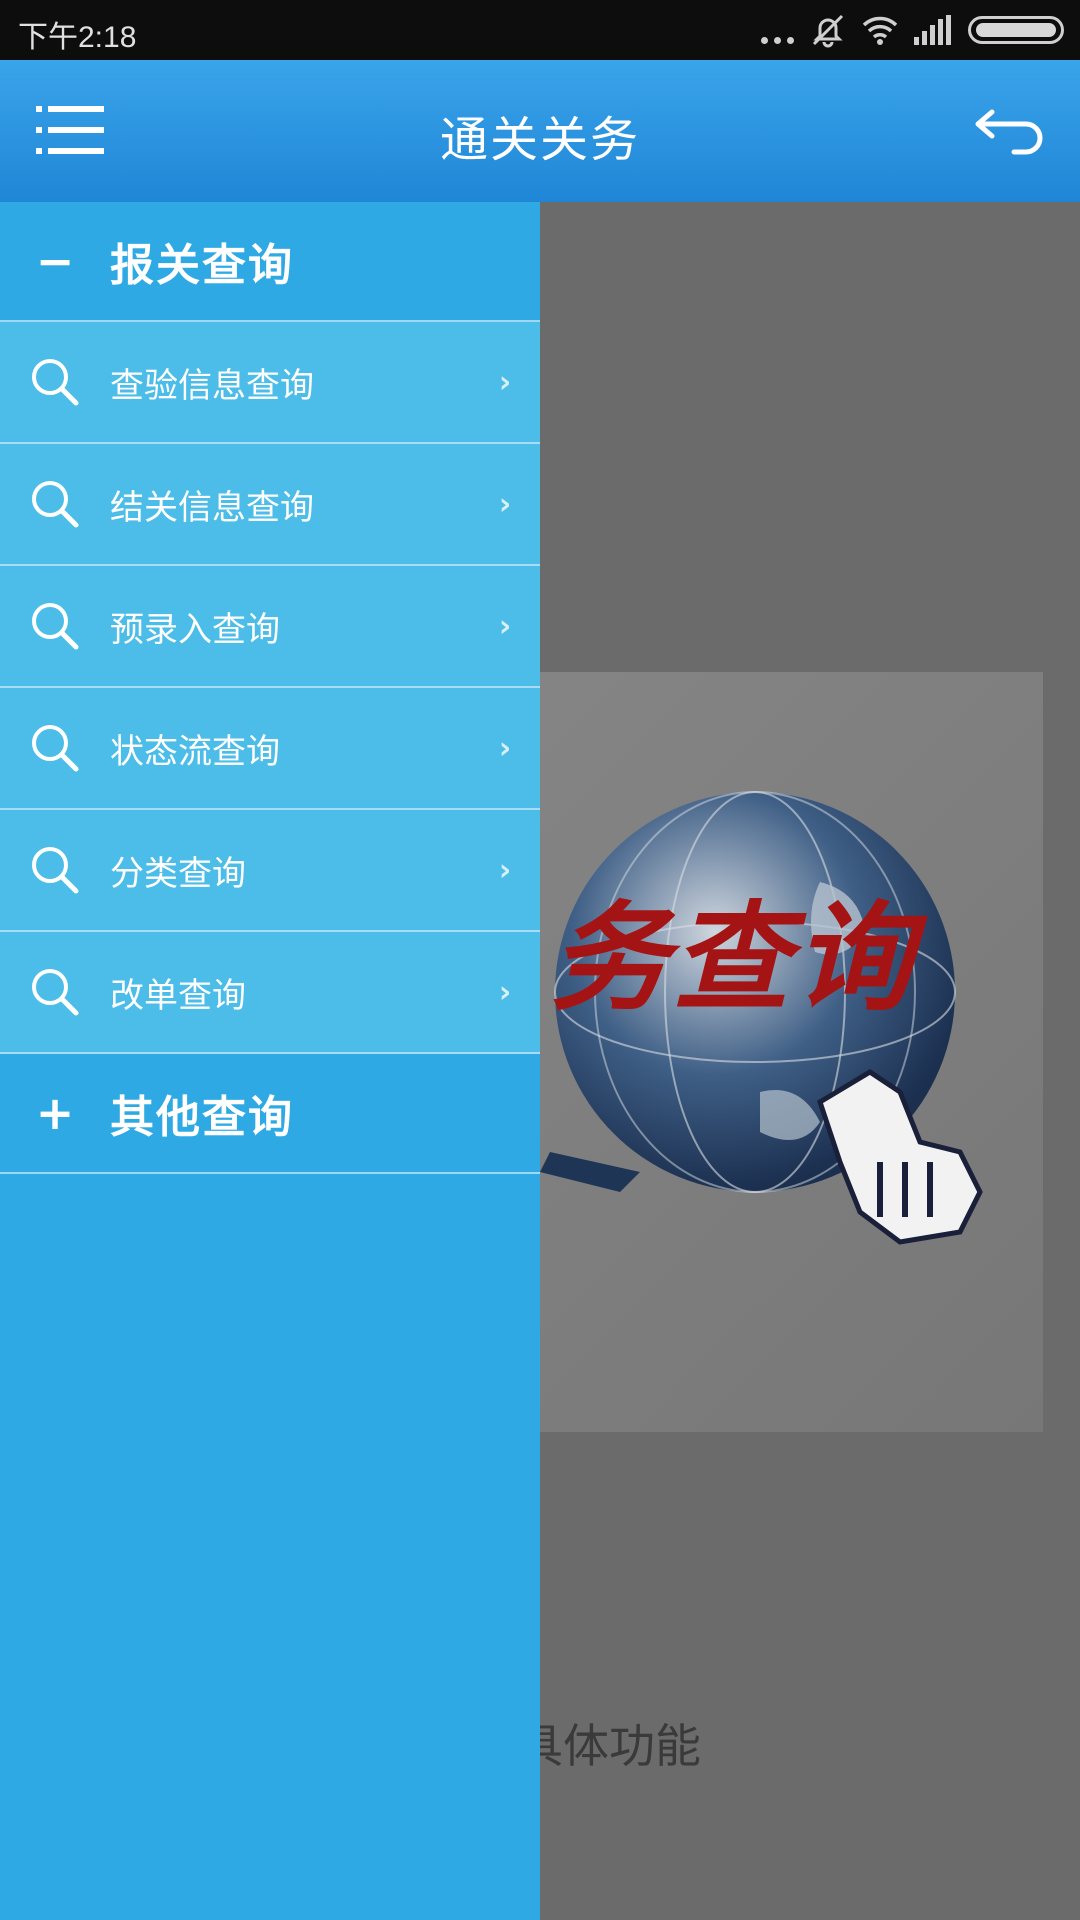 The width and height of the screenshot is (1080, 1920). Describe the element at coordinates (1016, 30) in the screenshot. I see `battery-icon` at that location.